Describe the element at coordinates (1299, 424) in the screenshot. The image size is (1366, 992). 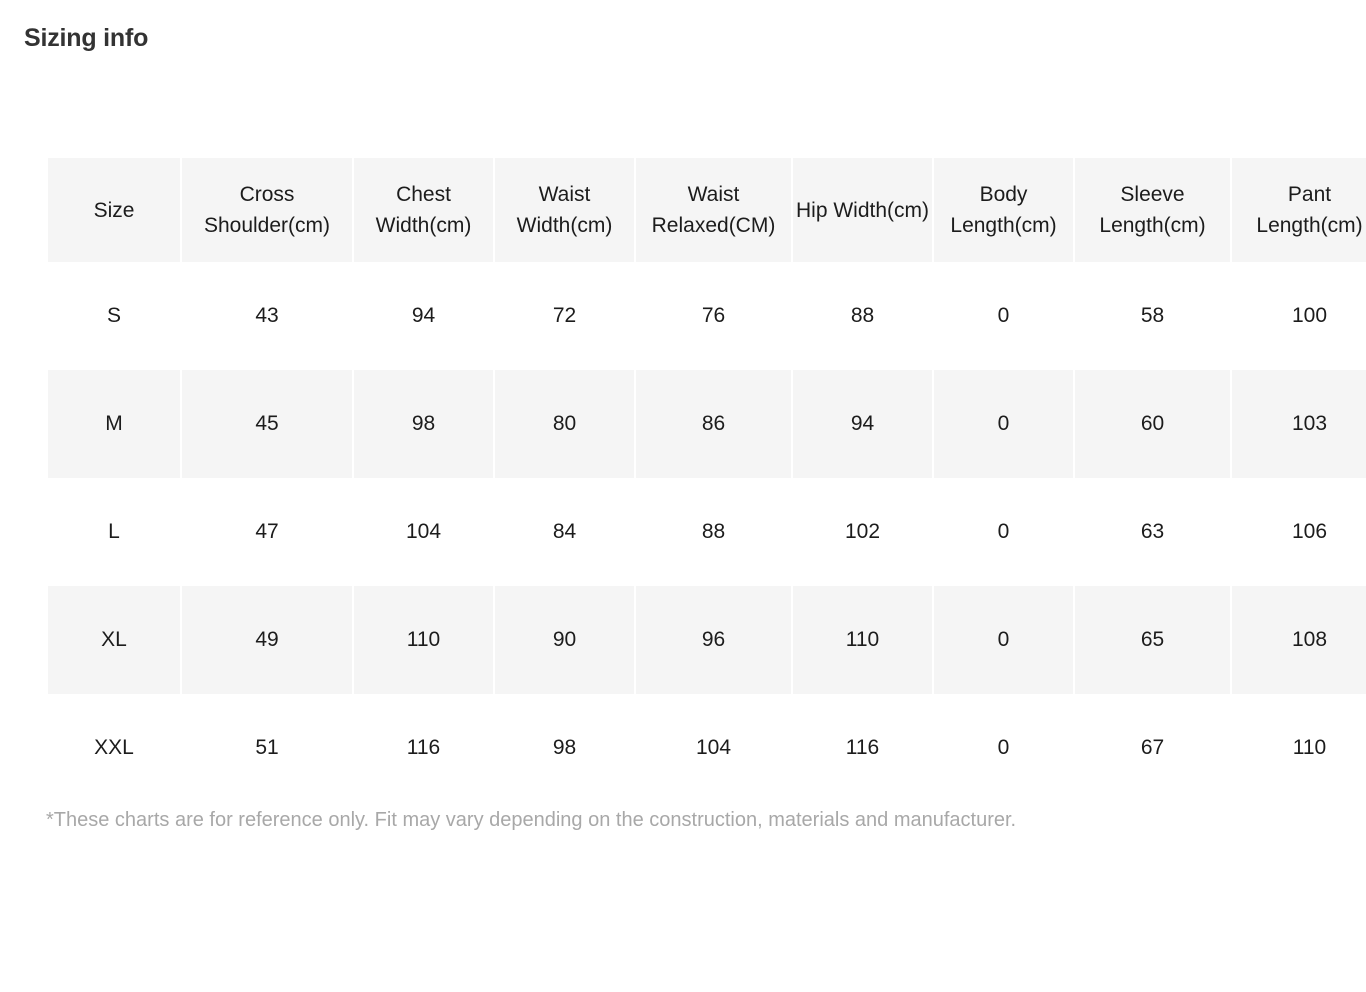
I see `cell-pant-length: 103` at that location.